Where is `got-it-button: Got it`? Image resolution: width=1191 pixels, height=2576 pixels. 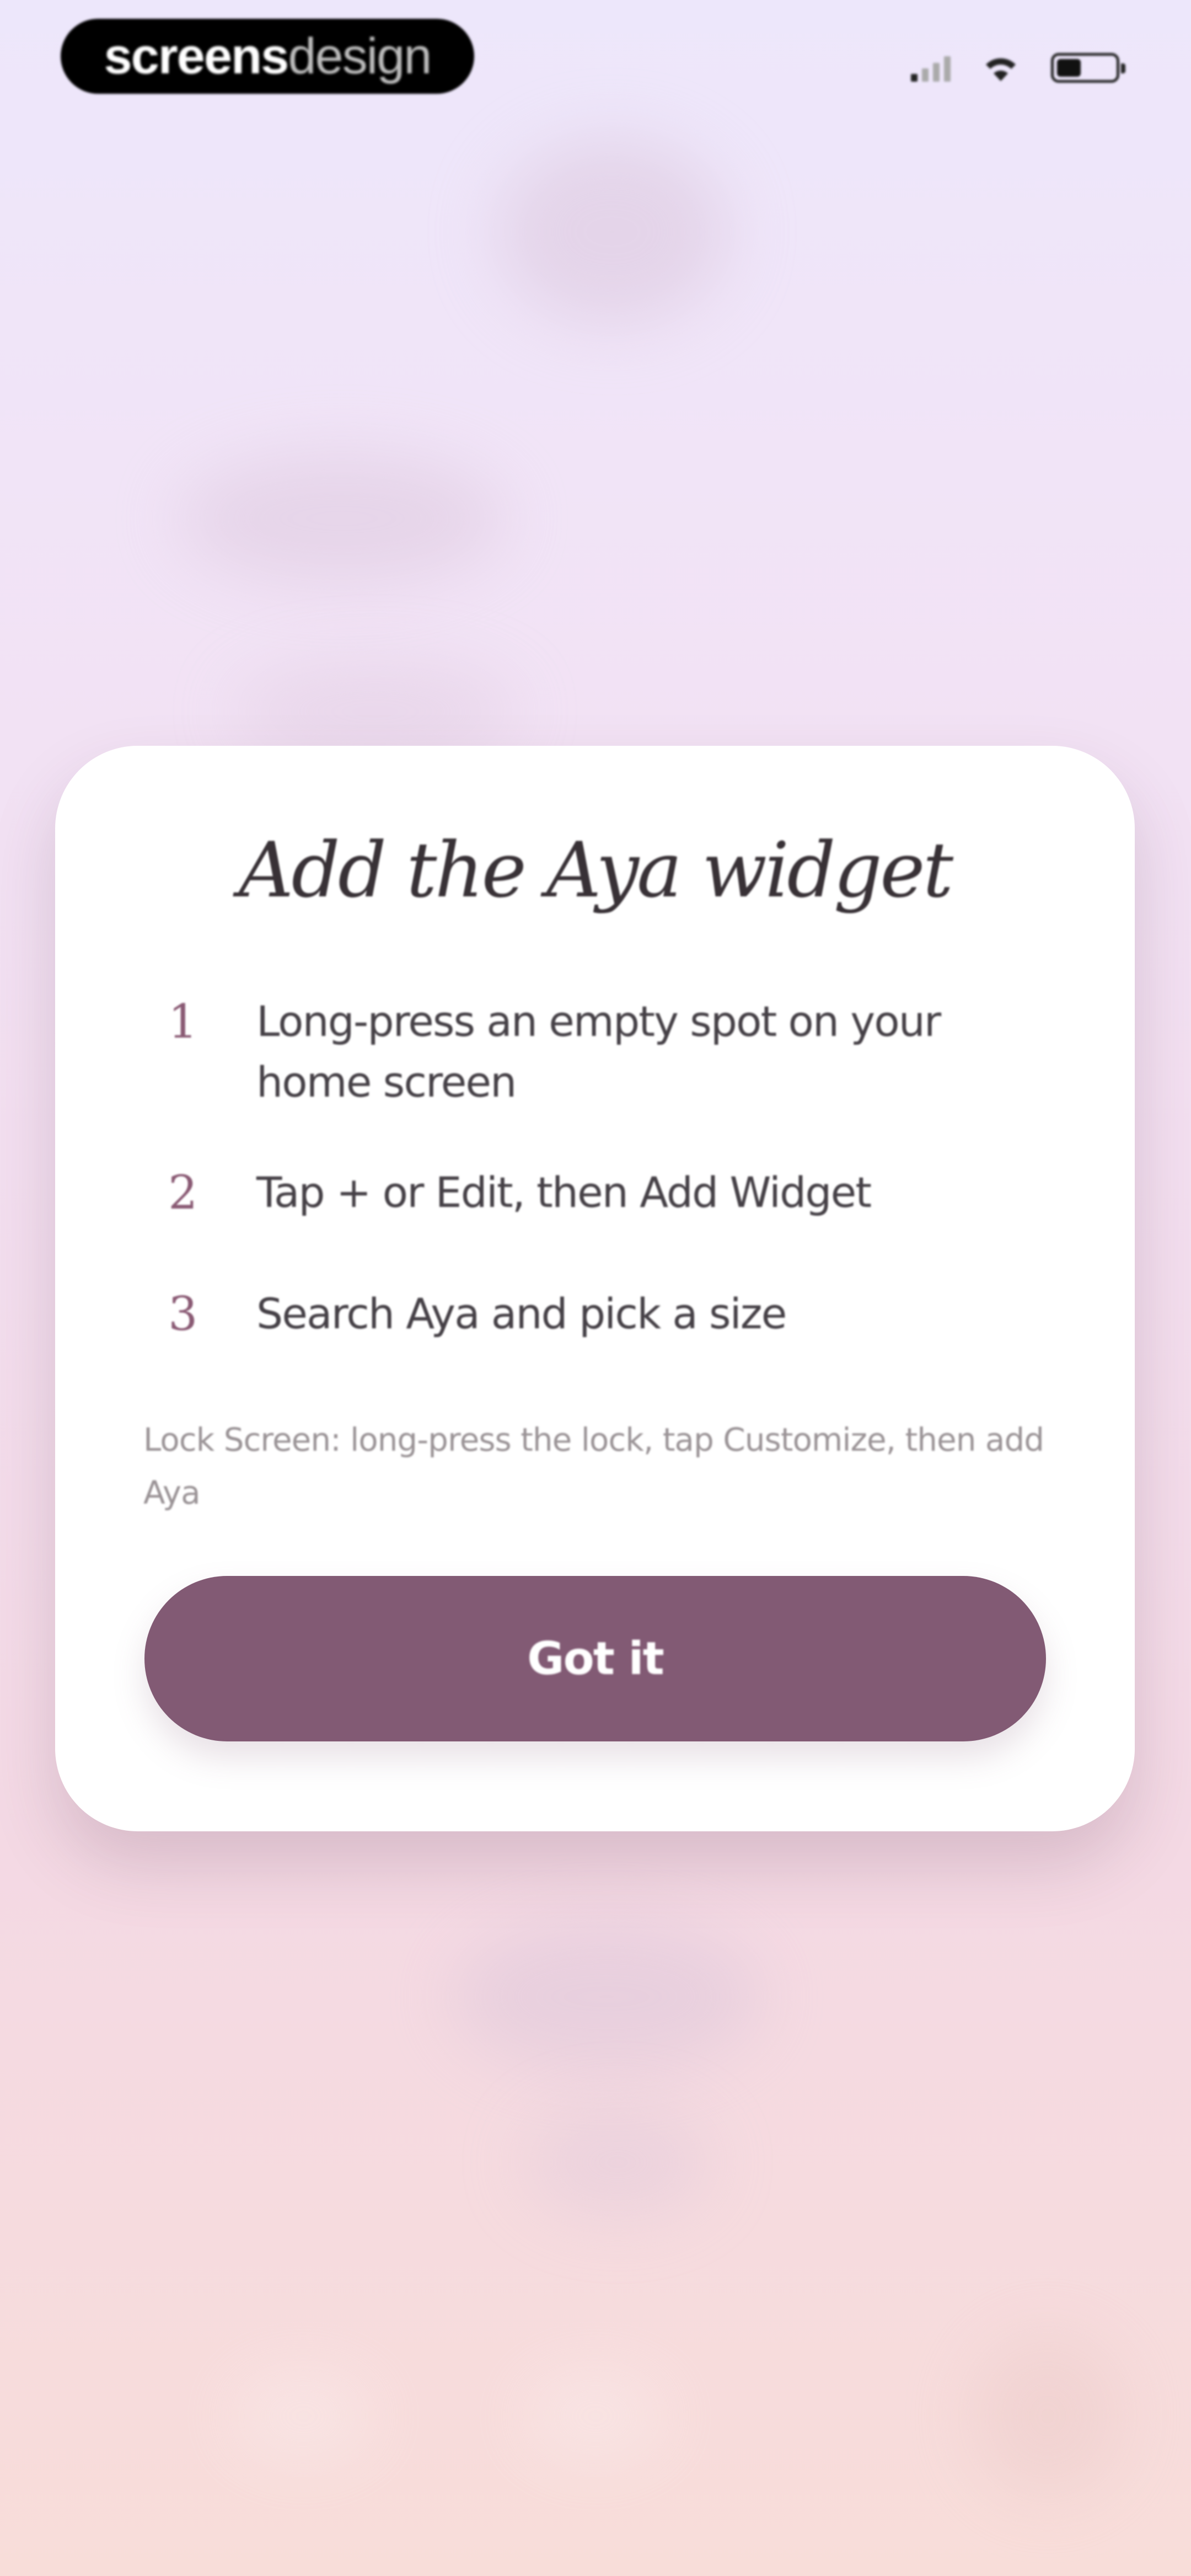
got-it-button: Got it is located at coordinates (595, 1658).